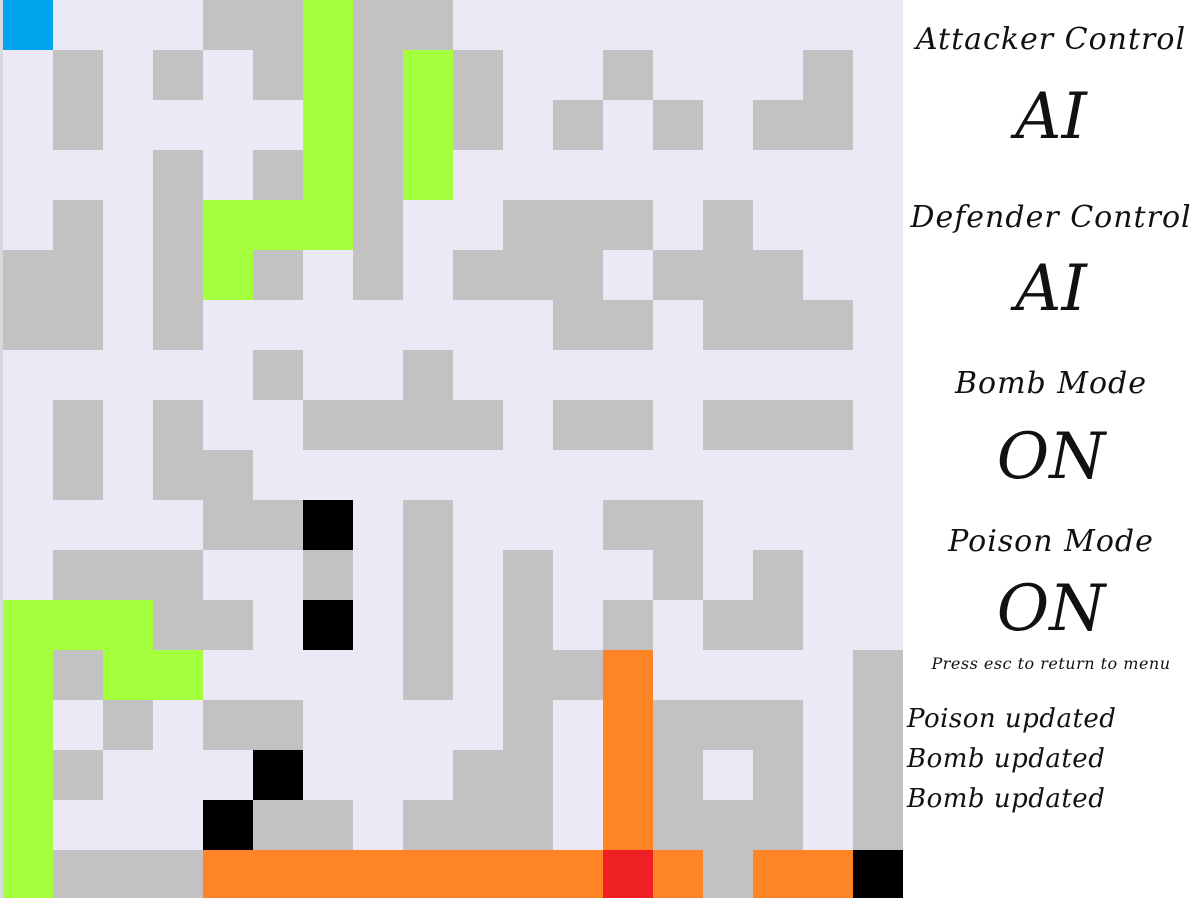 Image resolution: width=1203 pixels, height=898 pixels. I want to click on bomb-mode-label: Bomb Mode, so click(1051, 383).